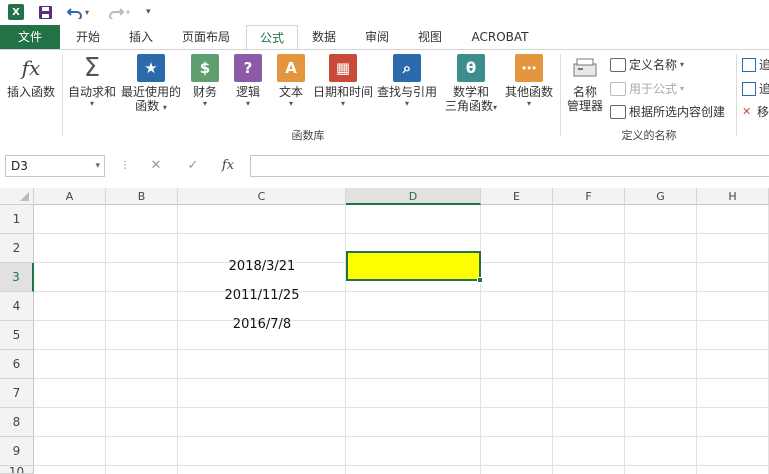 The image size is (769, 474). Describe the element at coordinates (647, 88) in the screenshot. I see `use-in-formula-button: 用于公式 ▾` at that location.